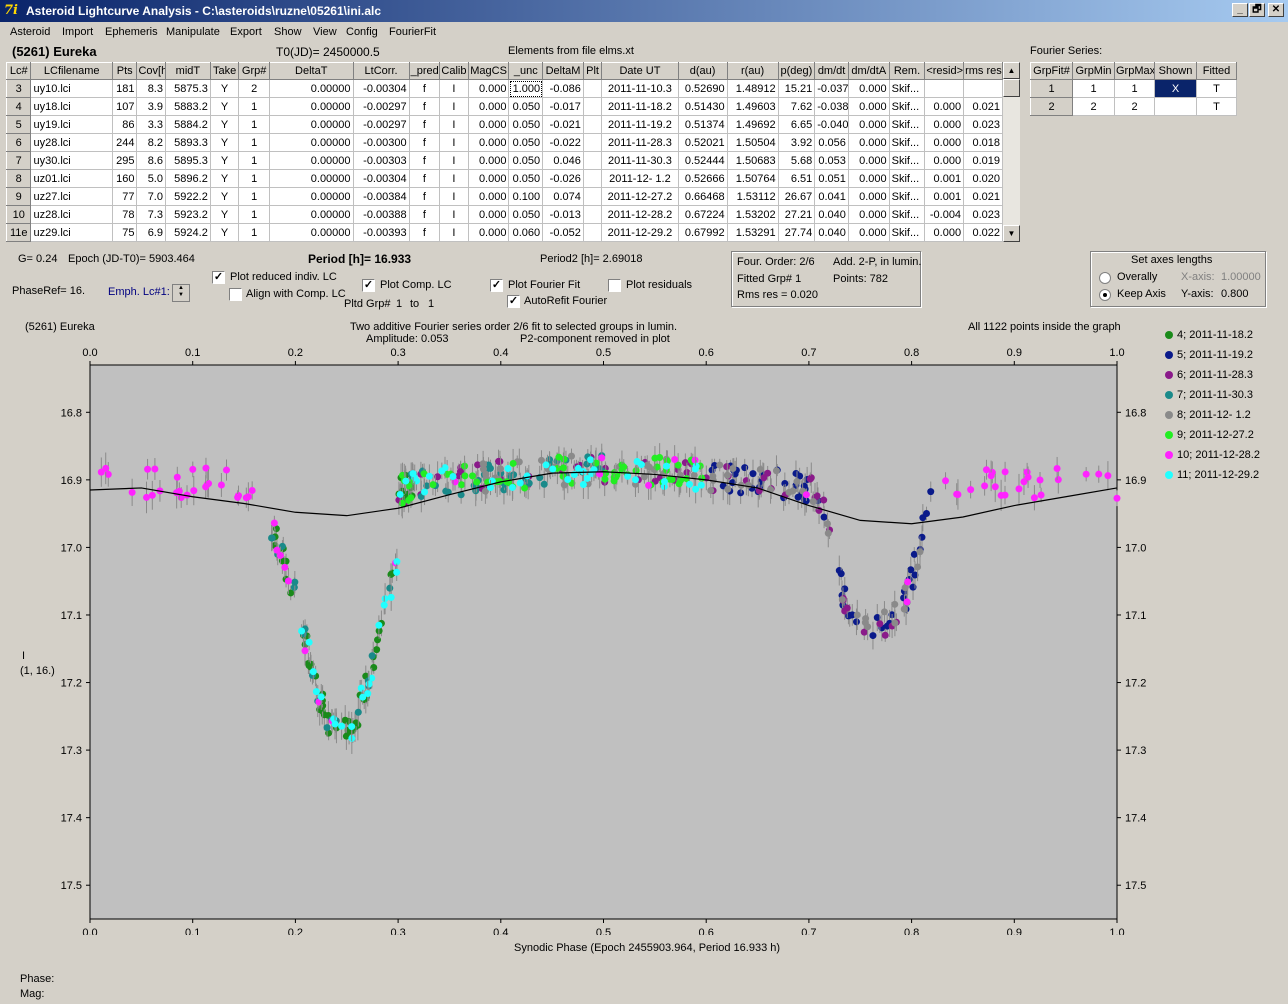 The image size is (1288, 1004). What do you see at coordinates (640, 232) in the screenshot?
I see `table-cell: 2011-12-29.2` at bounding box center [640, 232].